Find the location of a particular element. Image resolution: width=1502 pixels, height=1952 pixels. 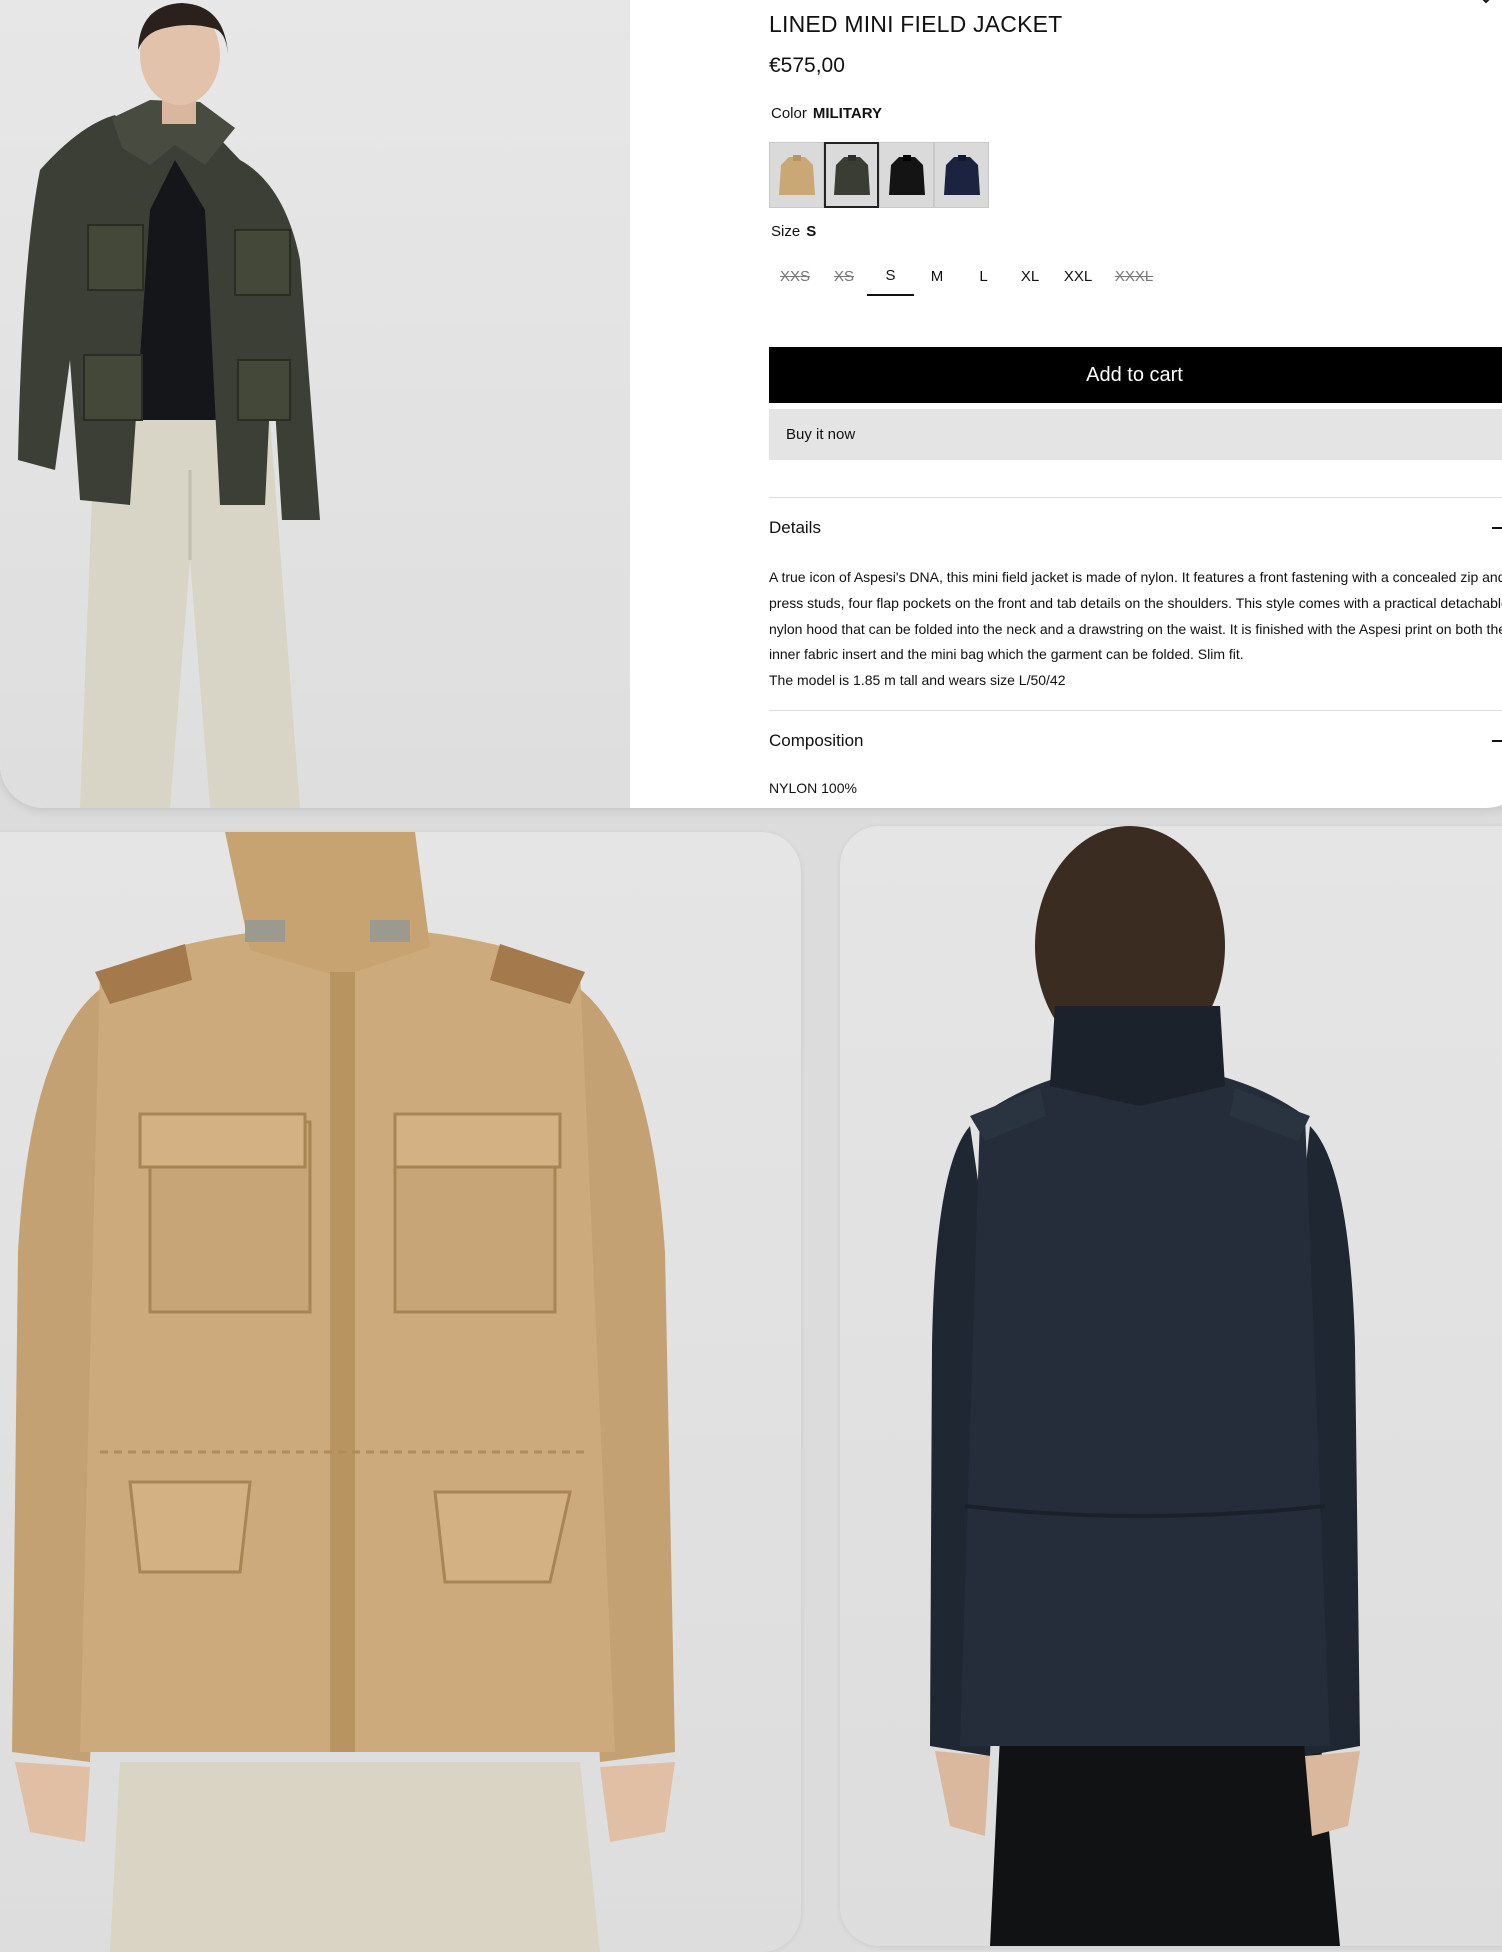

chevron-down-icon is located at coordinates (1486, 4).